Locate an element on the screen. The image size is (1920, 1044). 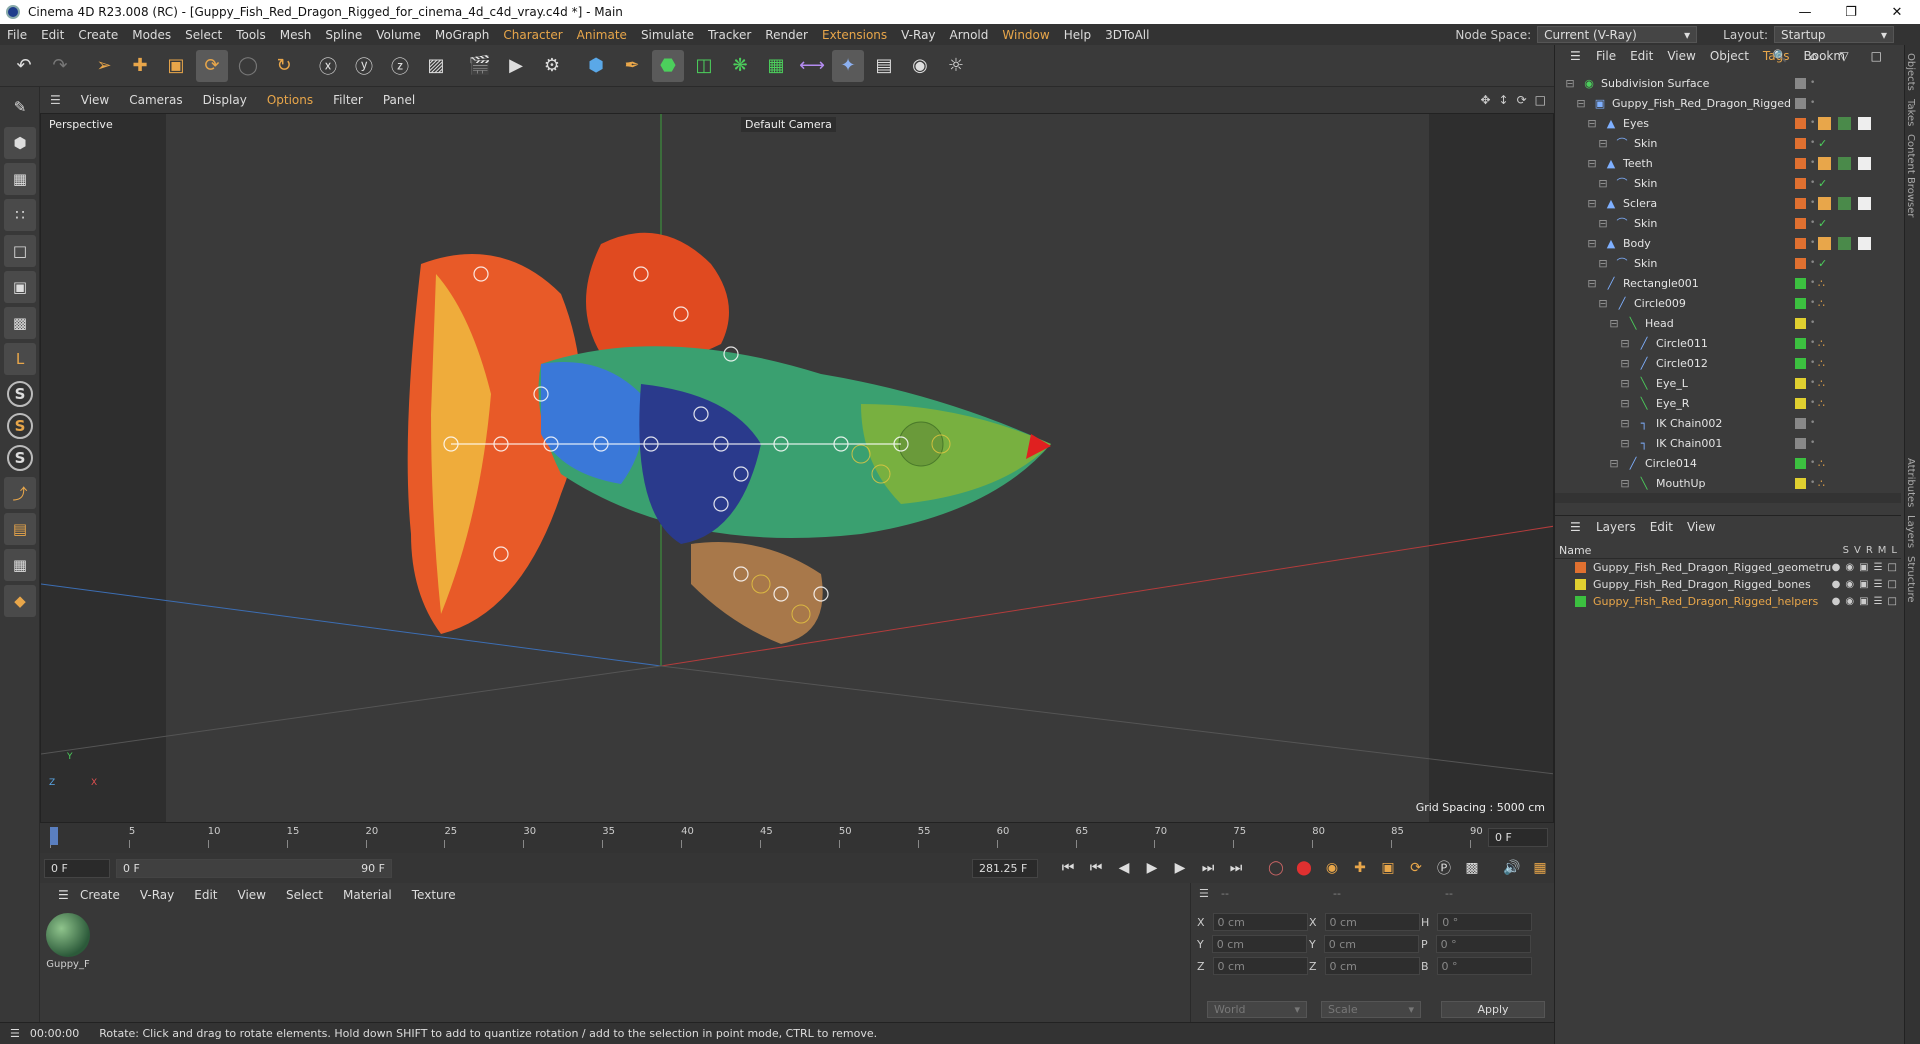
object-row: ⊟ ◉ Subdivision Surface • is located at coordinates (1720, 83).